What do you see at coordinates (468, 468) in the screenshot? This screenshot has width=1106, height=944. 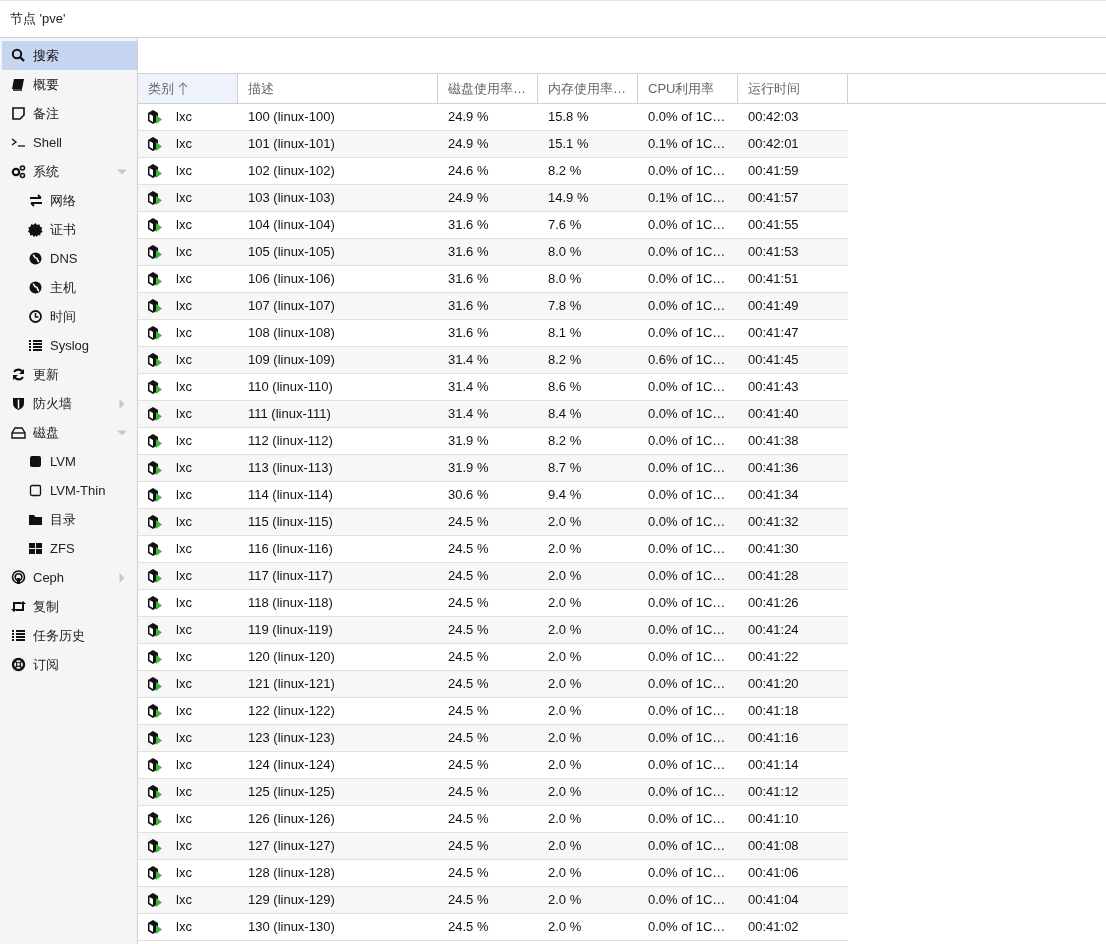 I see `table-cell-text: 31.9 %` at bounding box center [468, 468].